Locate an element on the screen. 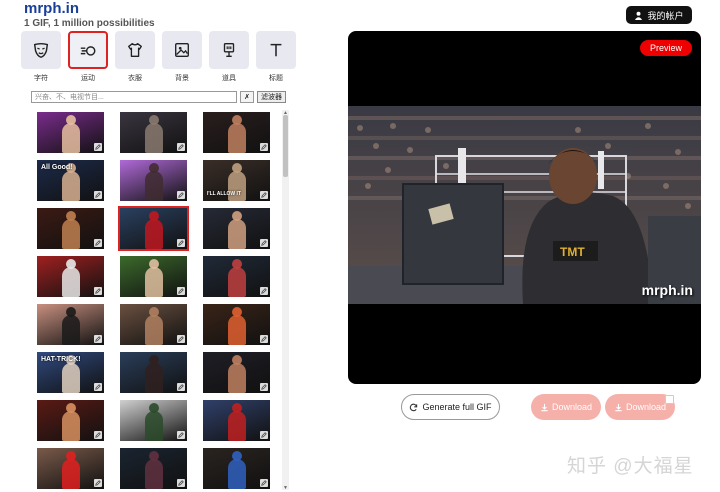  refresh-icon is located at coordinates (414, 407).